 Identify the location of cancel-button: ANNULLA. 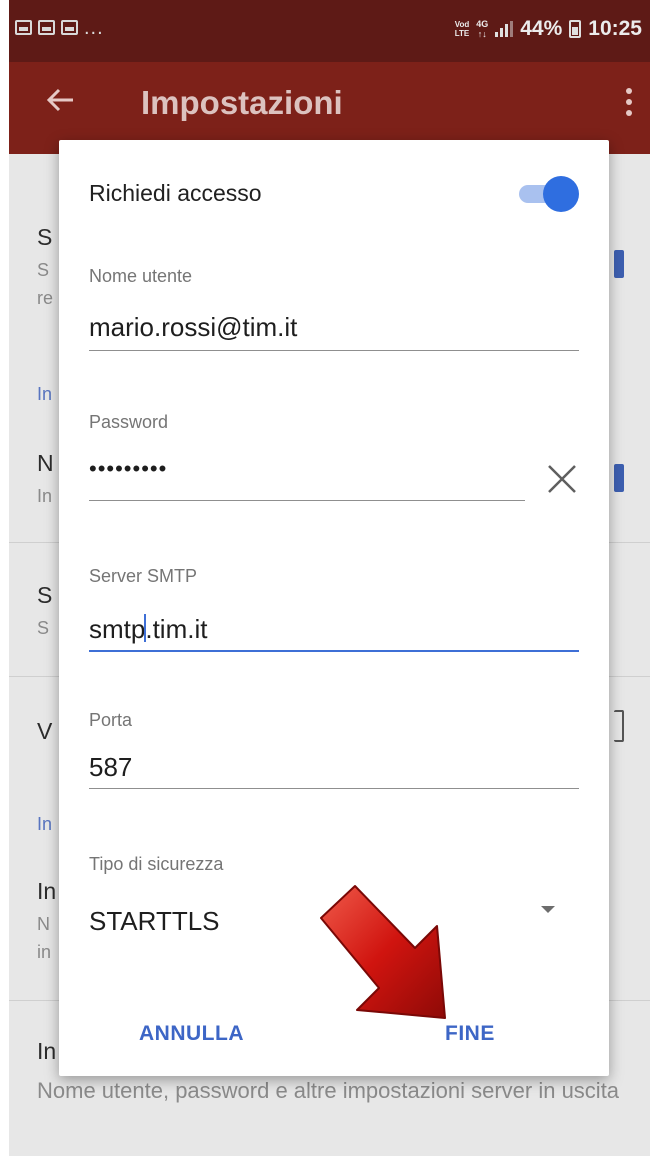
(191, 1034).